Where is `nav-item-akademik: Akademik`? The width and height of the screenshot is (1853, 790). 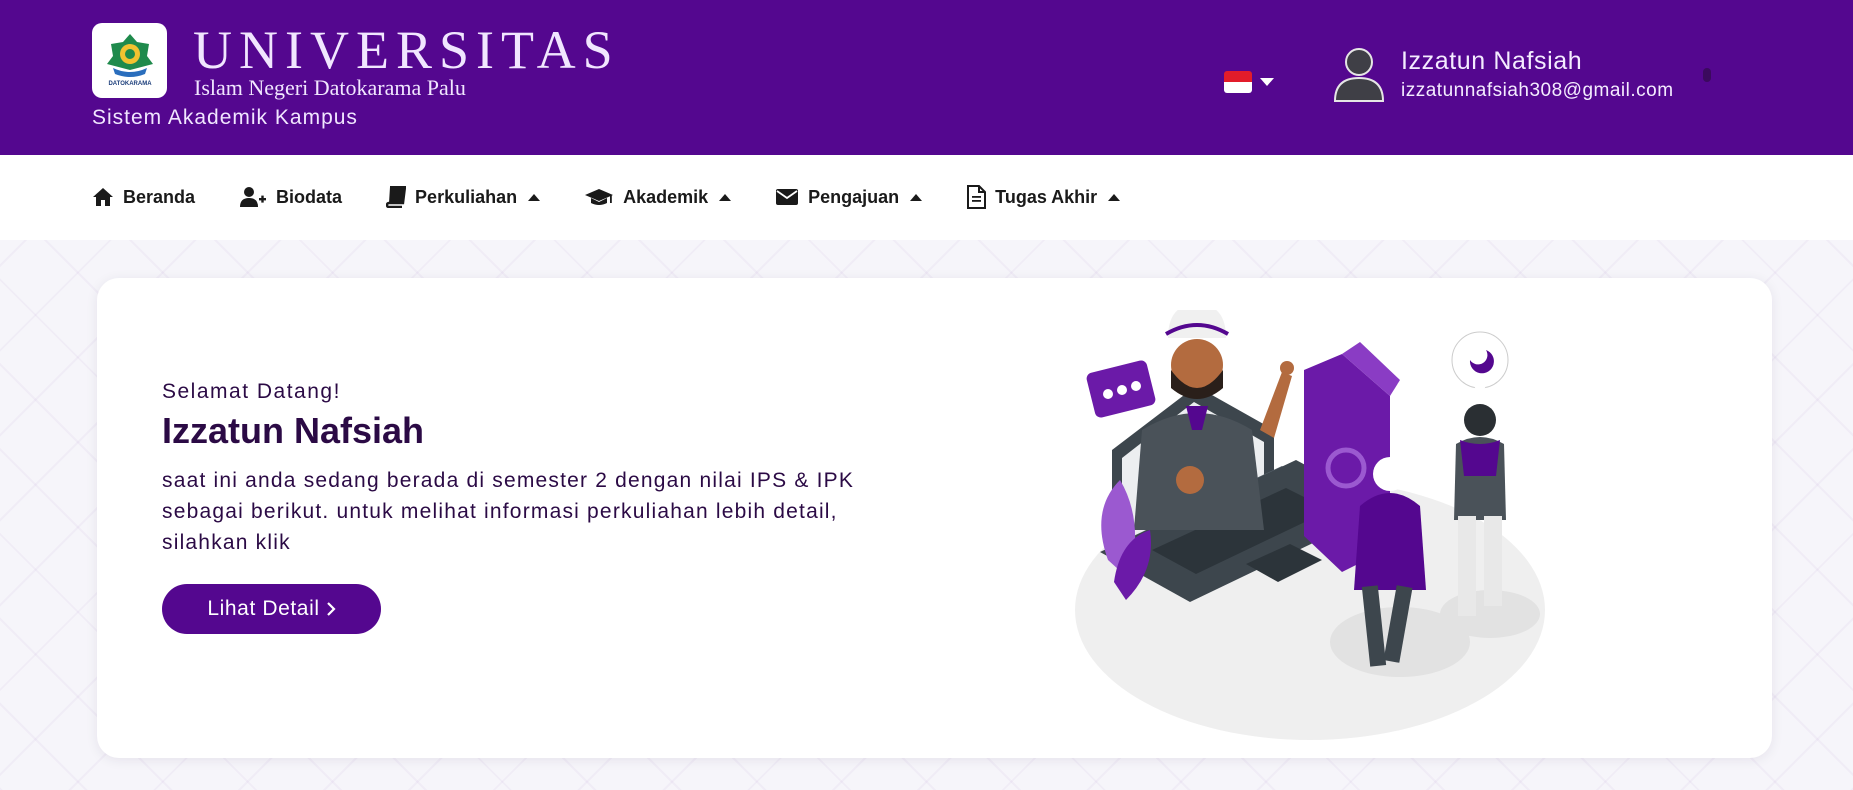
nav-item-akademik: Akademik is located at coordinates (658, 197).